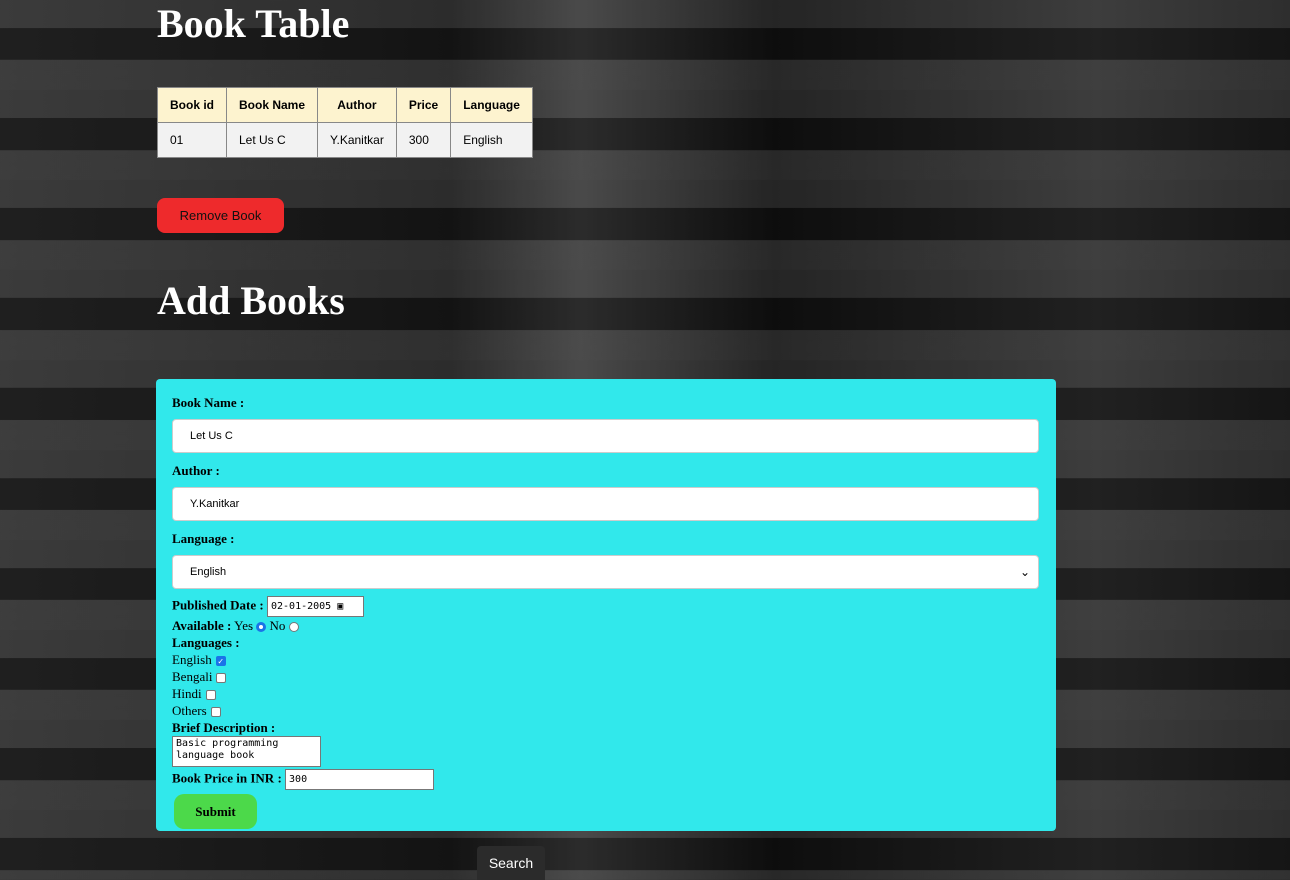  Describe the element at coordinates (491, 140) in the screenshot. I see `cell-language: English` at that location.